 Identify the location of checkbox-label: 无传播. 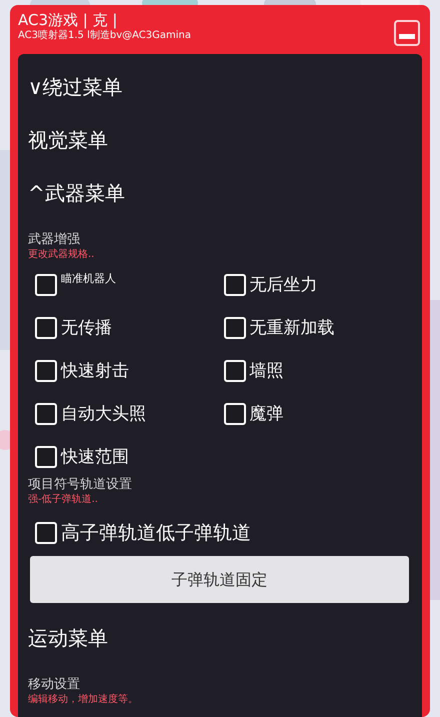
(86, 328).